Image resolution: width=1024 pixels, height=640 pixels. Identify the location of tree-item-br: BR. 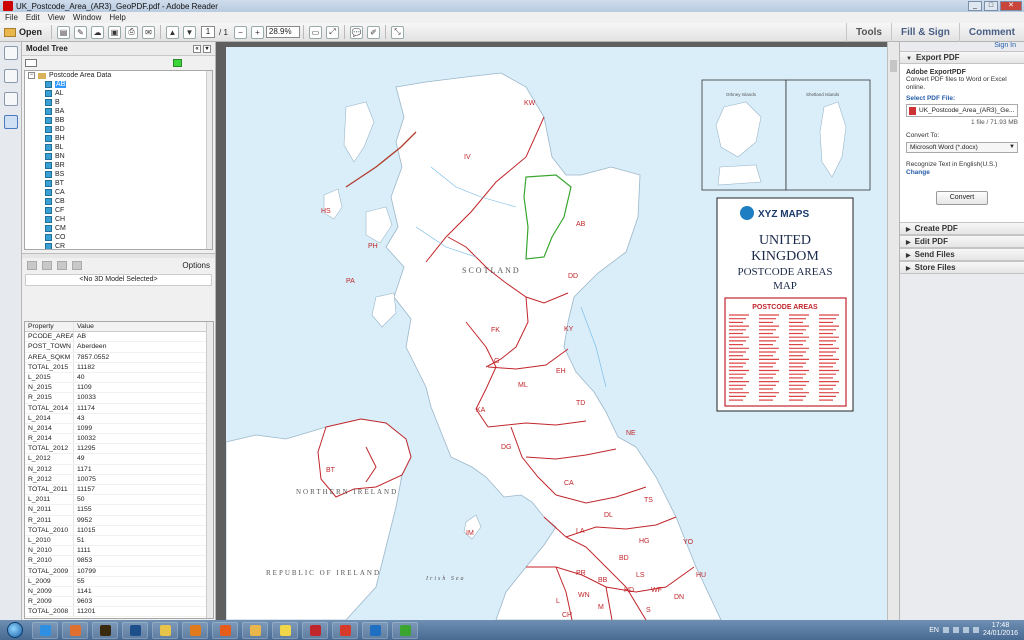
(118, 165).